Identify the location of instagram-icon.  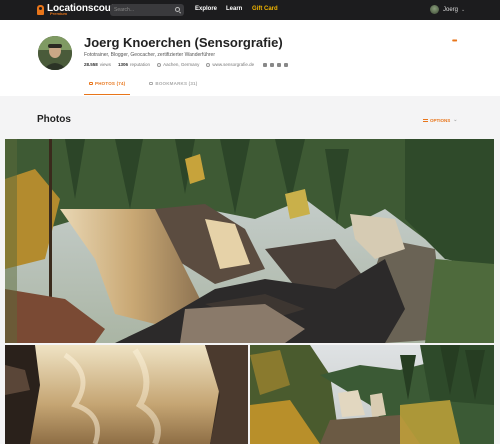
(272, 64).